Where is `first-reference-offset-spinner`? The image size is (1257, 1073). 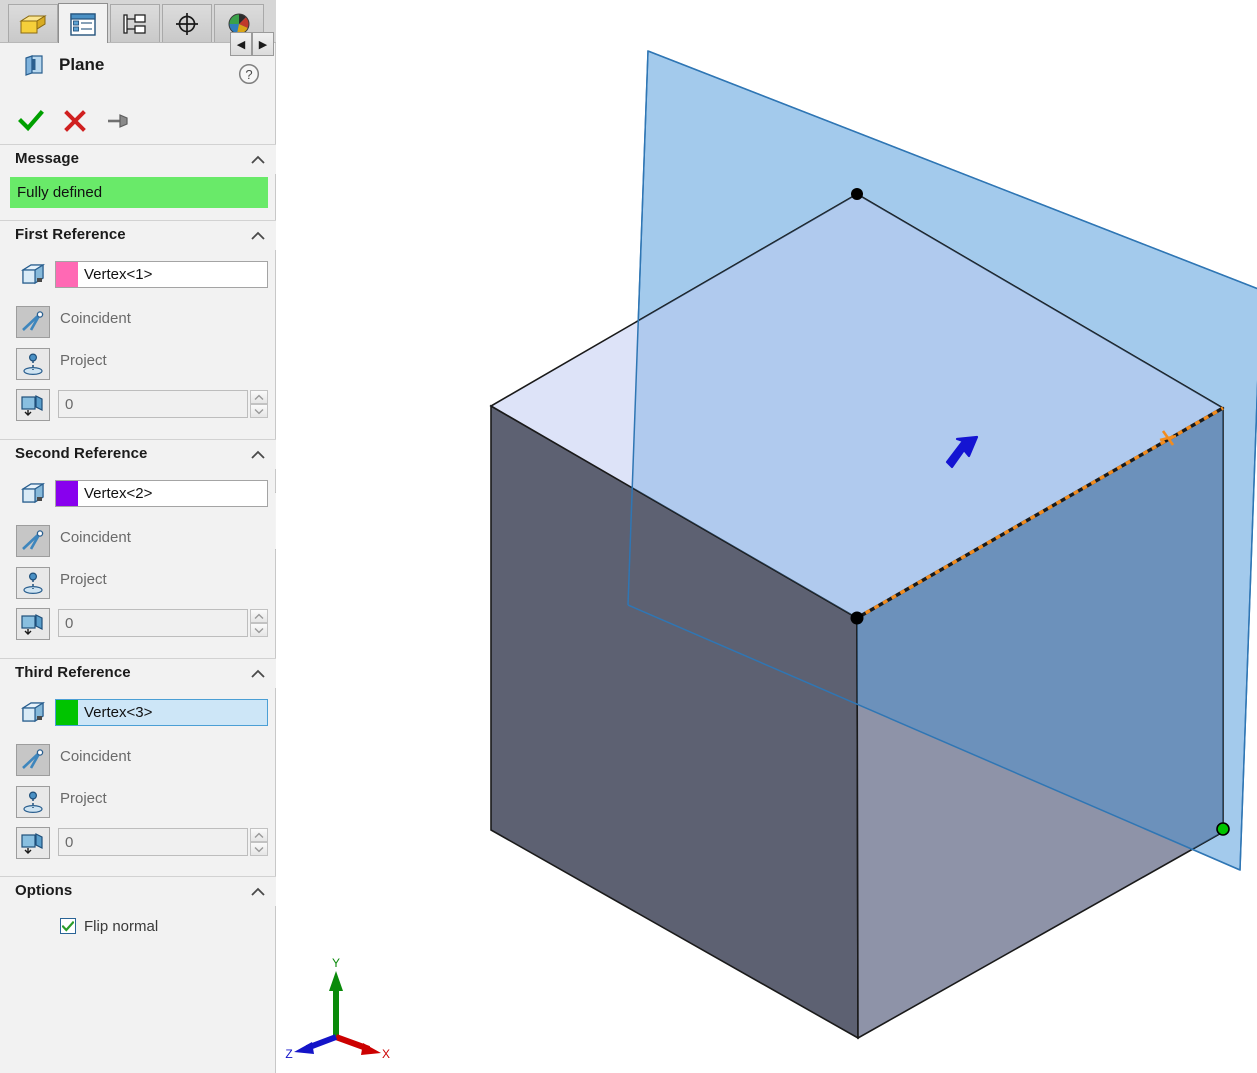 first-reference-offset-spinner is located at coordinates (259, 404).